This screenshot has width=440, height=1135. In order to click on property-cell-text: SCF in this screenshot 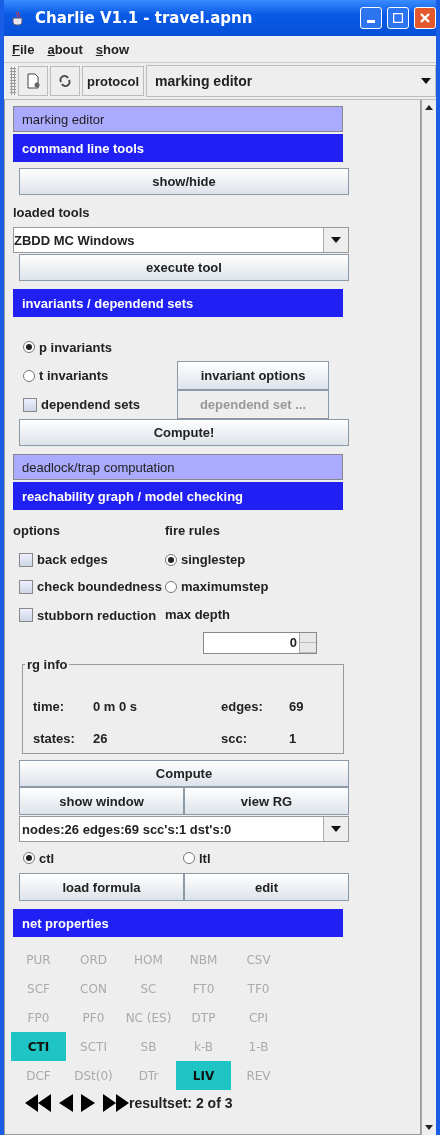, I will do `click(38, 989)`.